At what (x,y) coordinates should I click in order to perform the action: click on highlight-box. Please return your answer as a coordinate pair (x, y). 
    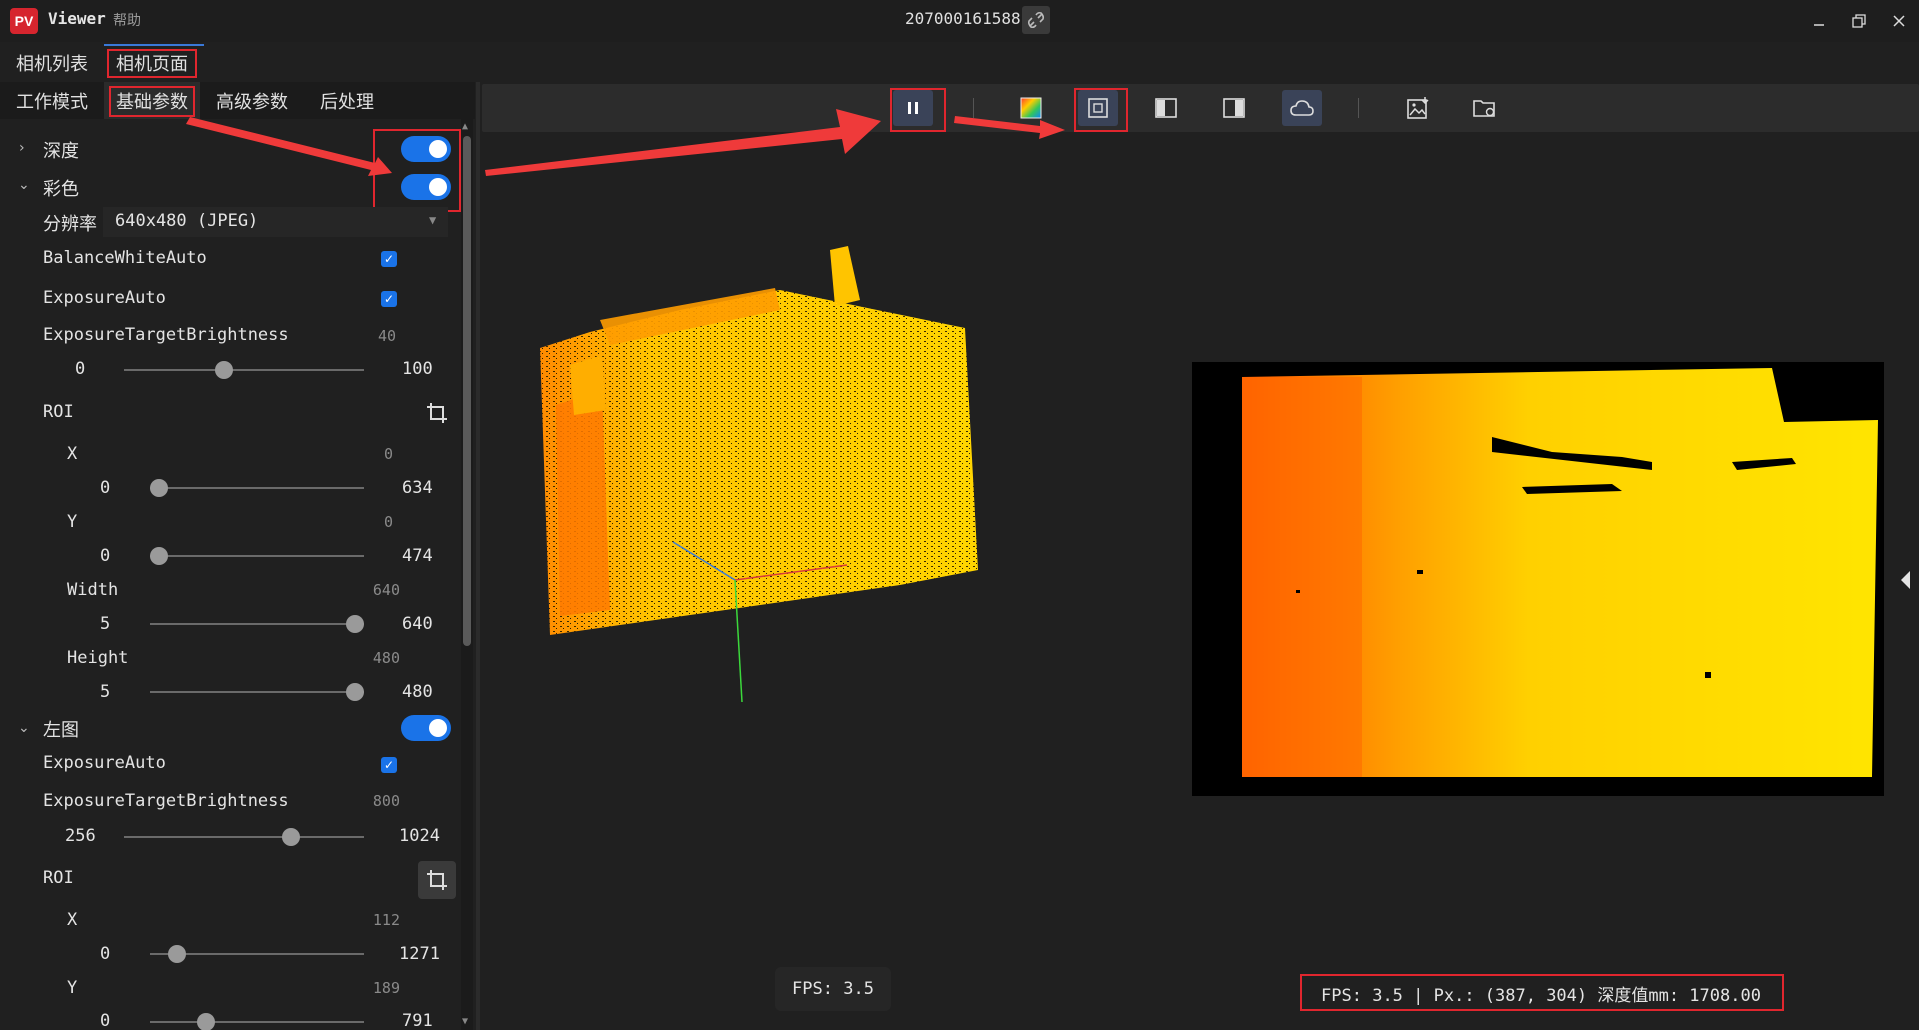
    Looking at the image, I should click on (1542, 992).